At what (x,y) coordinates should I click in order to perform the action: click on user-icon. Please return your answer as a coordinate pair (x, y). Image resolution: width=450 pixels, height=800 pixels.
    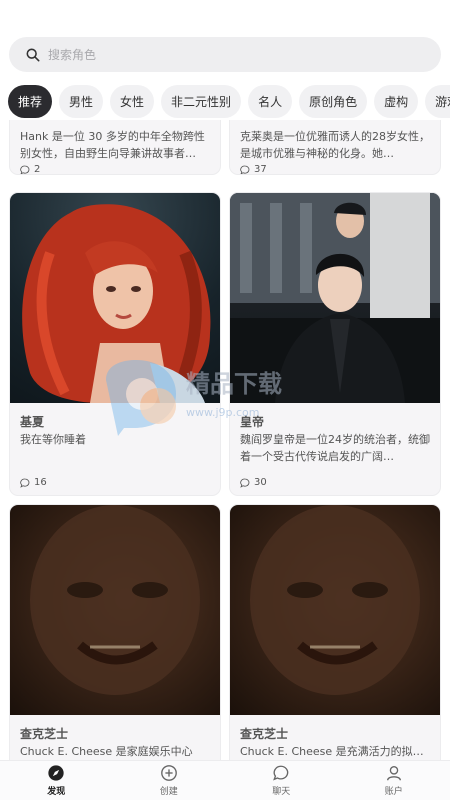
    Looking at the image, I should click on (393, 773).